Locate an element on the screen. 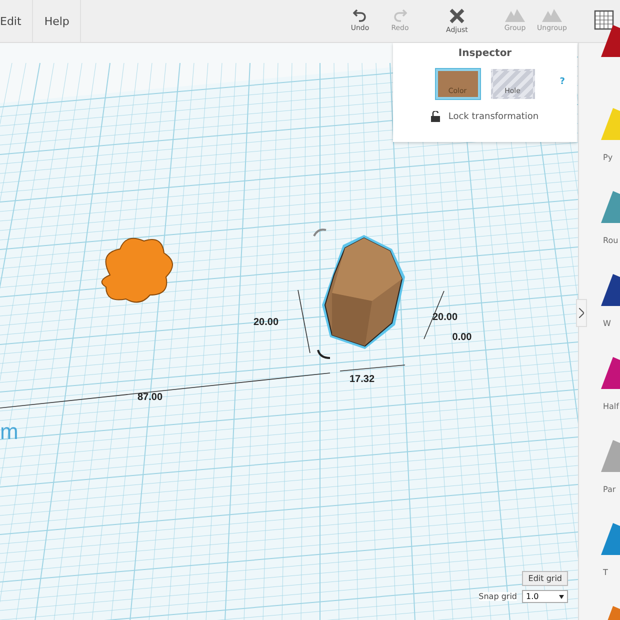  menu-item: Edit is located at coordinates (17, 21).